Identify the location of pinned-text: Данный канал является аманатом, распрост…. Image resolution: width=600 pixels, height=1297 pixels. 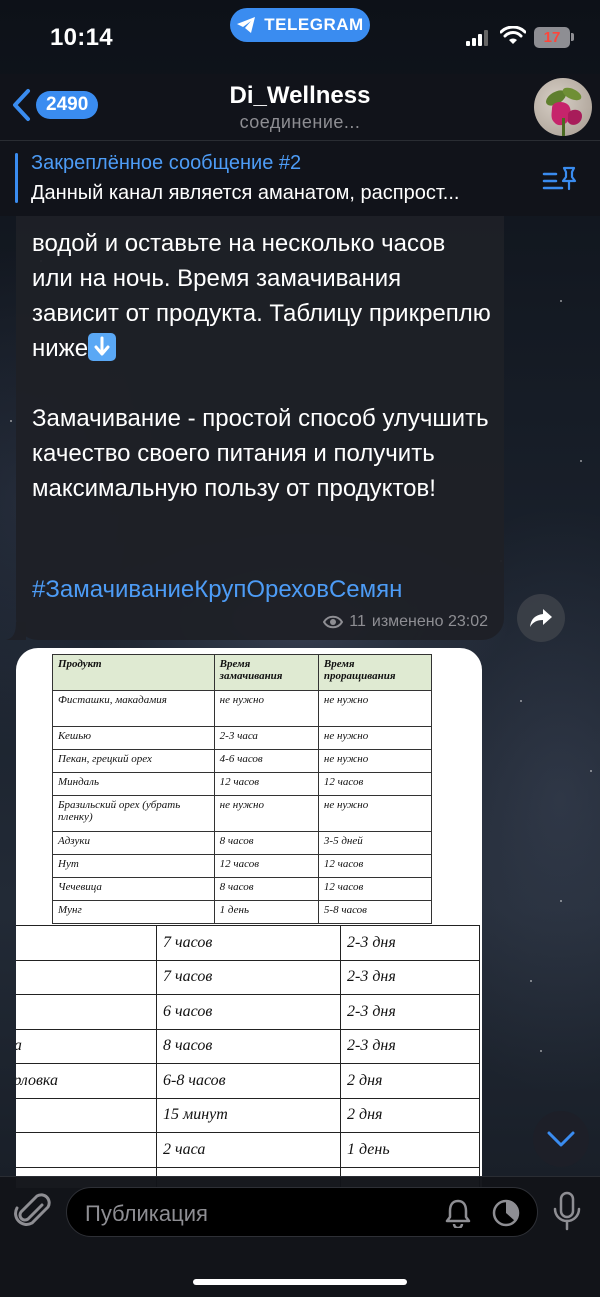
(245, 193).